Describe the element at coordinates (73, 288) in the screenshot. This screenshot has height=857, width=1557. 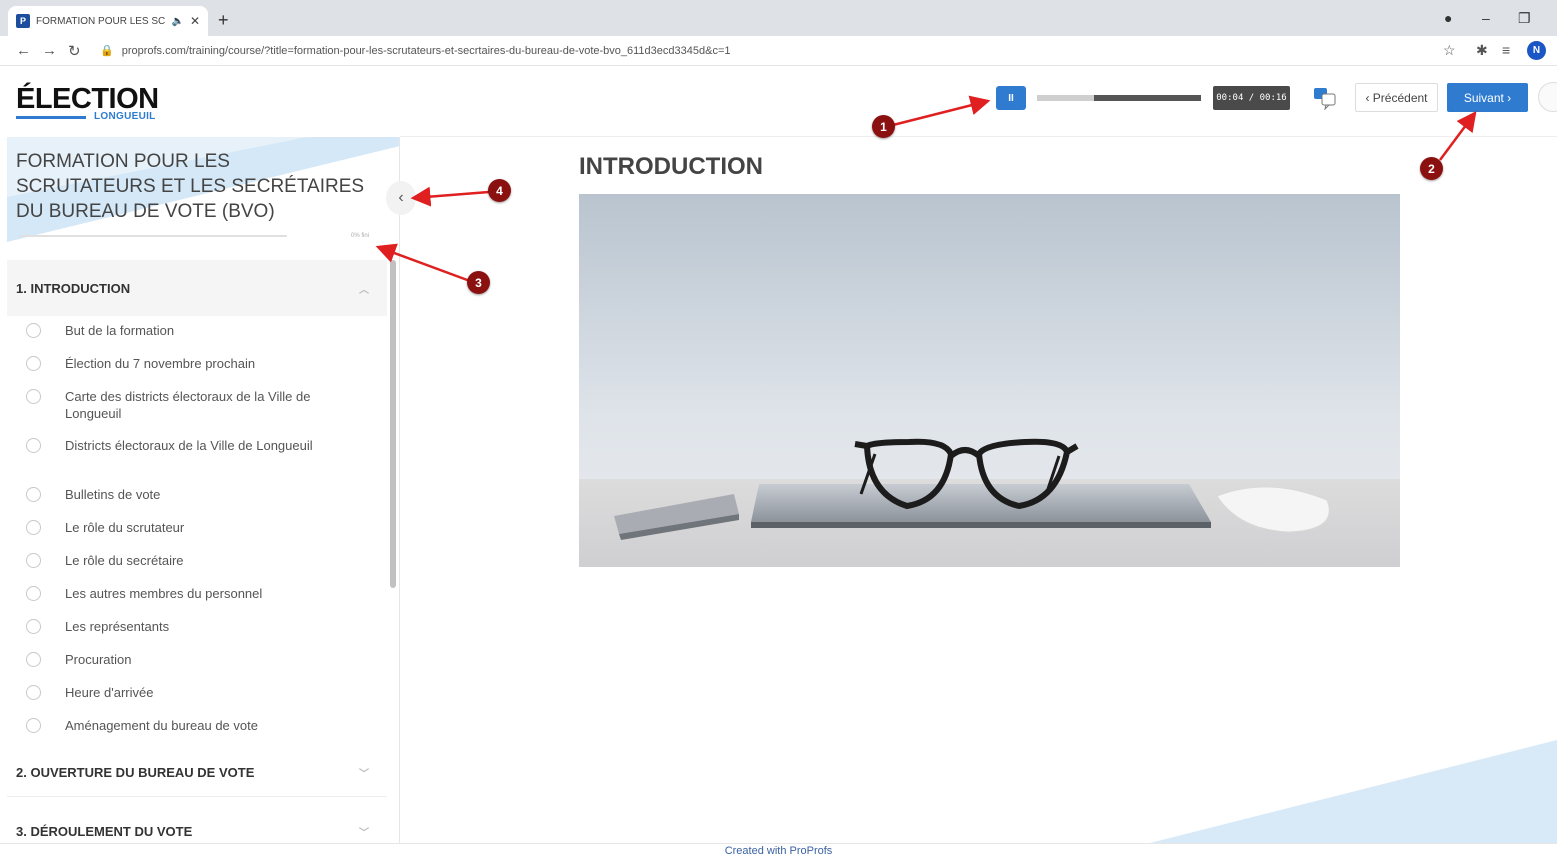
I see `section-label: 1. INTRODUCTION` at that location.